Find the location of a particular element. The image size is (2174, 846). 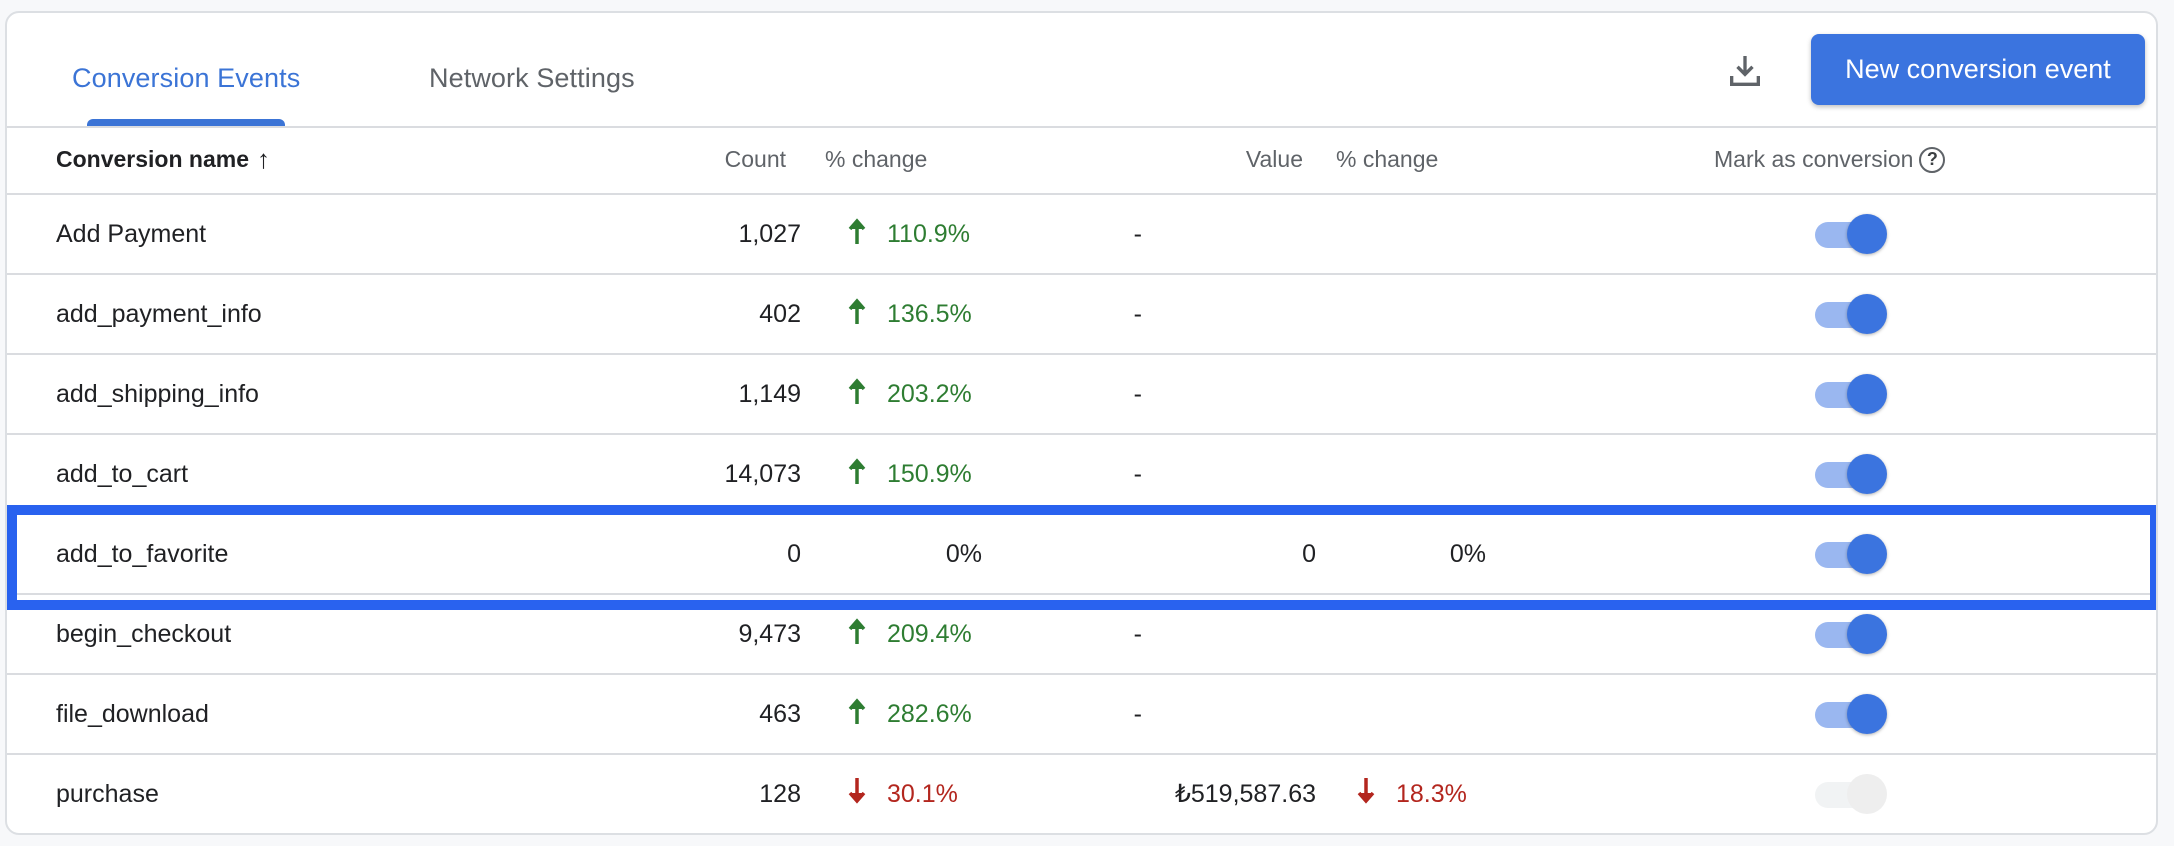

conversion-name: add_shipping_info is located at coordinates (157, 393).